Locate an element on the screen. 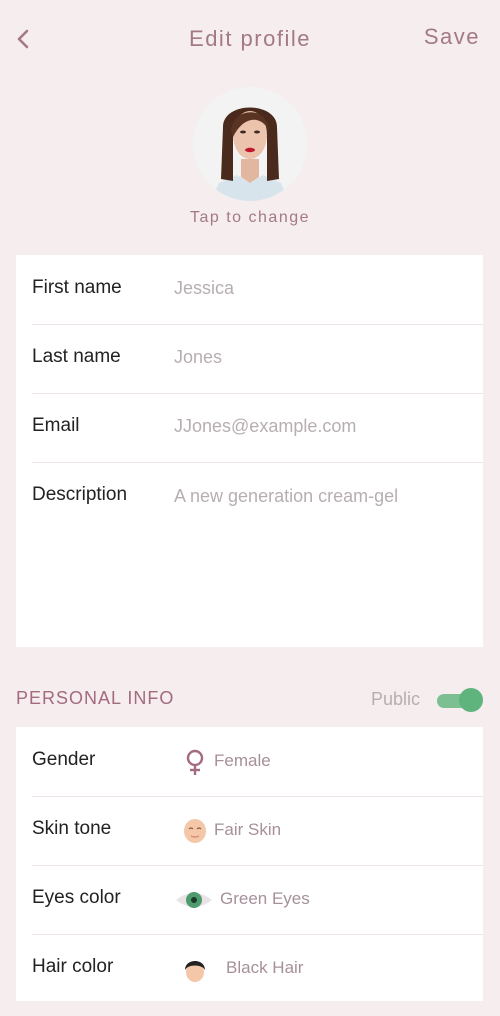  email-row: Email is located at coordinates (257, 428).